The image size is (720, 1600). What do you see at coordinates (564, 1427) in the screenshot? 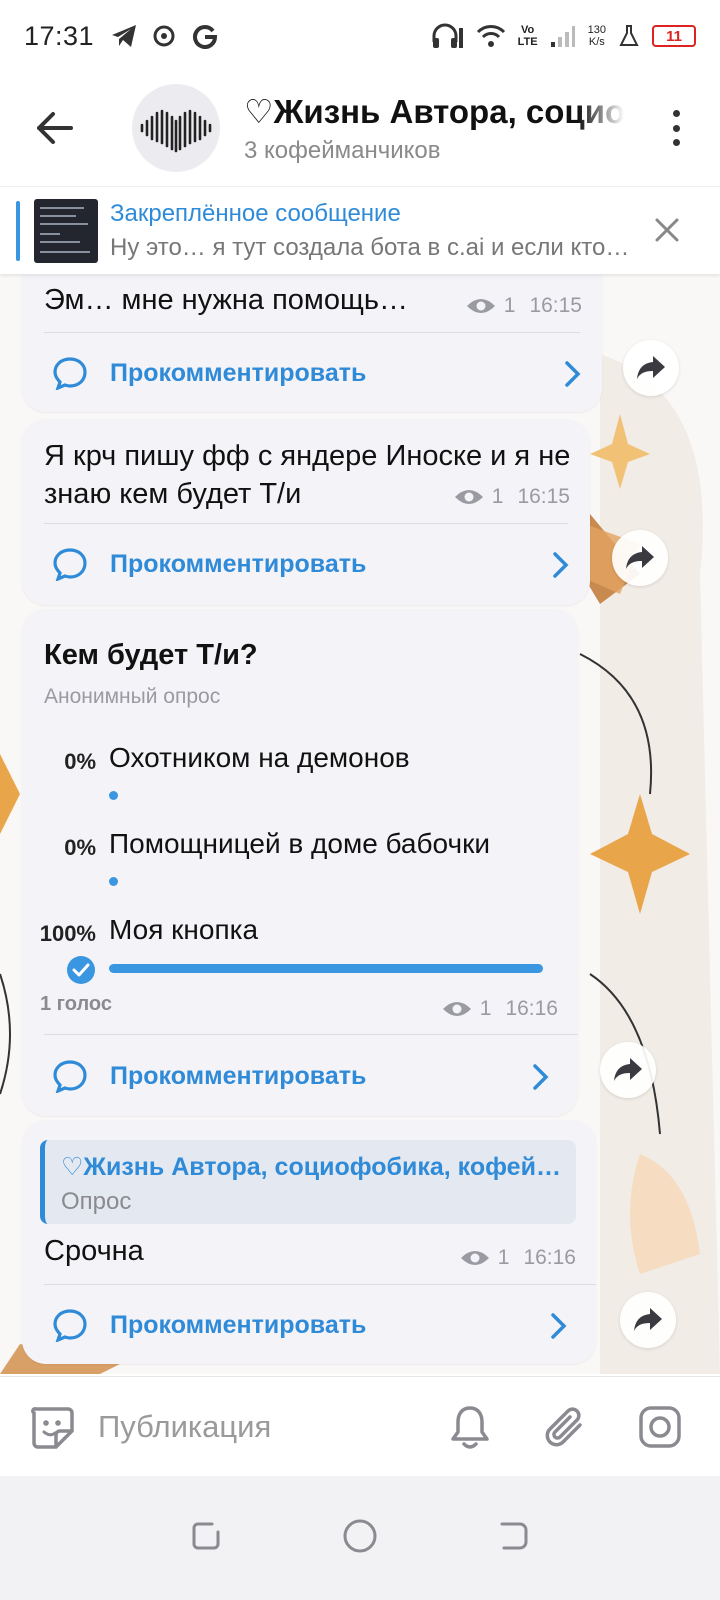
I see `attach-button` at bounding box center [564, 1427].